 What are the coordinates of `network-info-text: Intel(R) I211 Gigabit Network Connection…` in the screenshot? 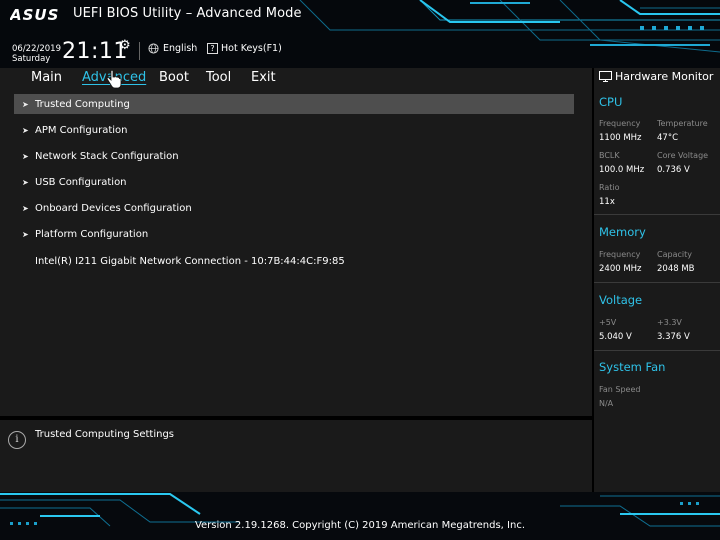 It's located at (190, 261).